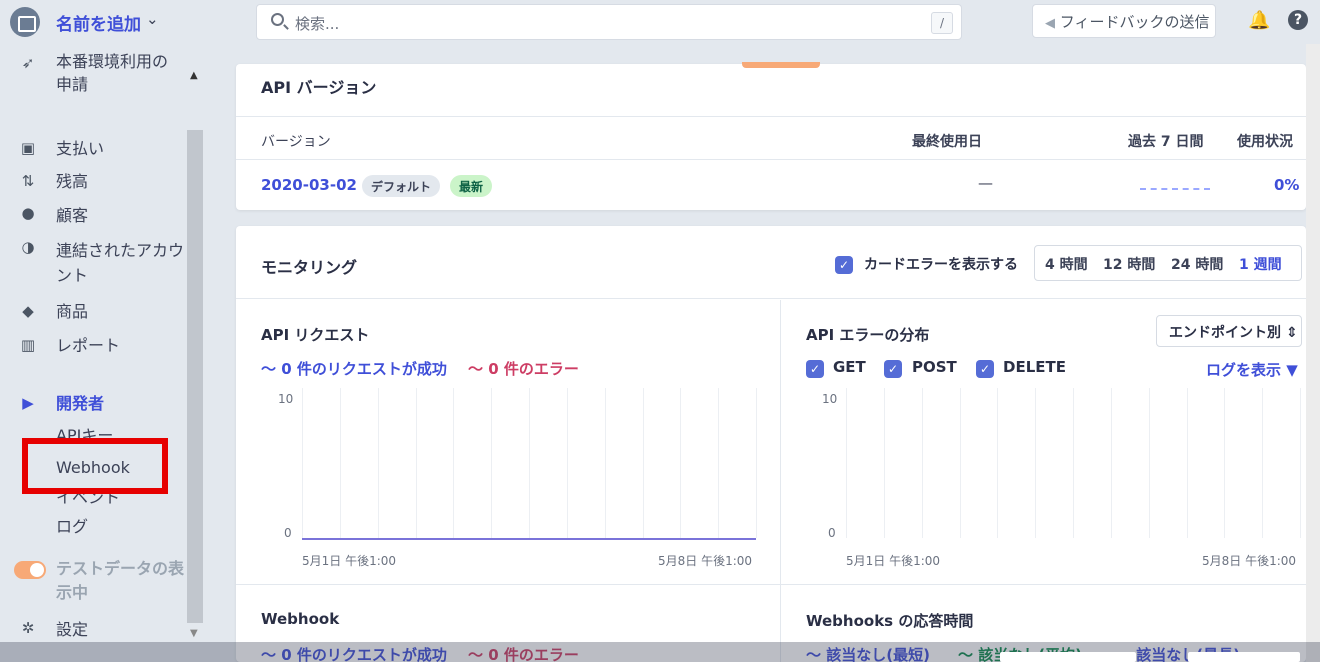 Image resolution: width=1320 pixels, height=662 pixels. I want to click on post-label: POST, so click(934, 367).